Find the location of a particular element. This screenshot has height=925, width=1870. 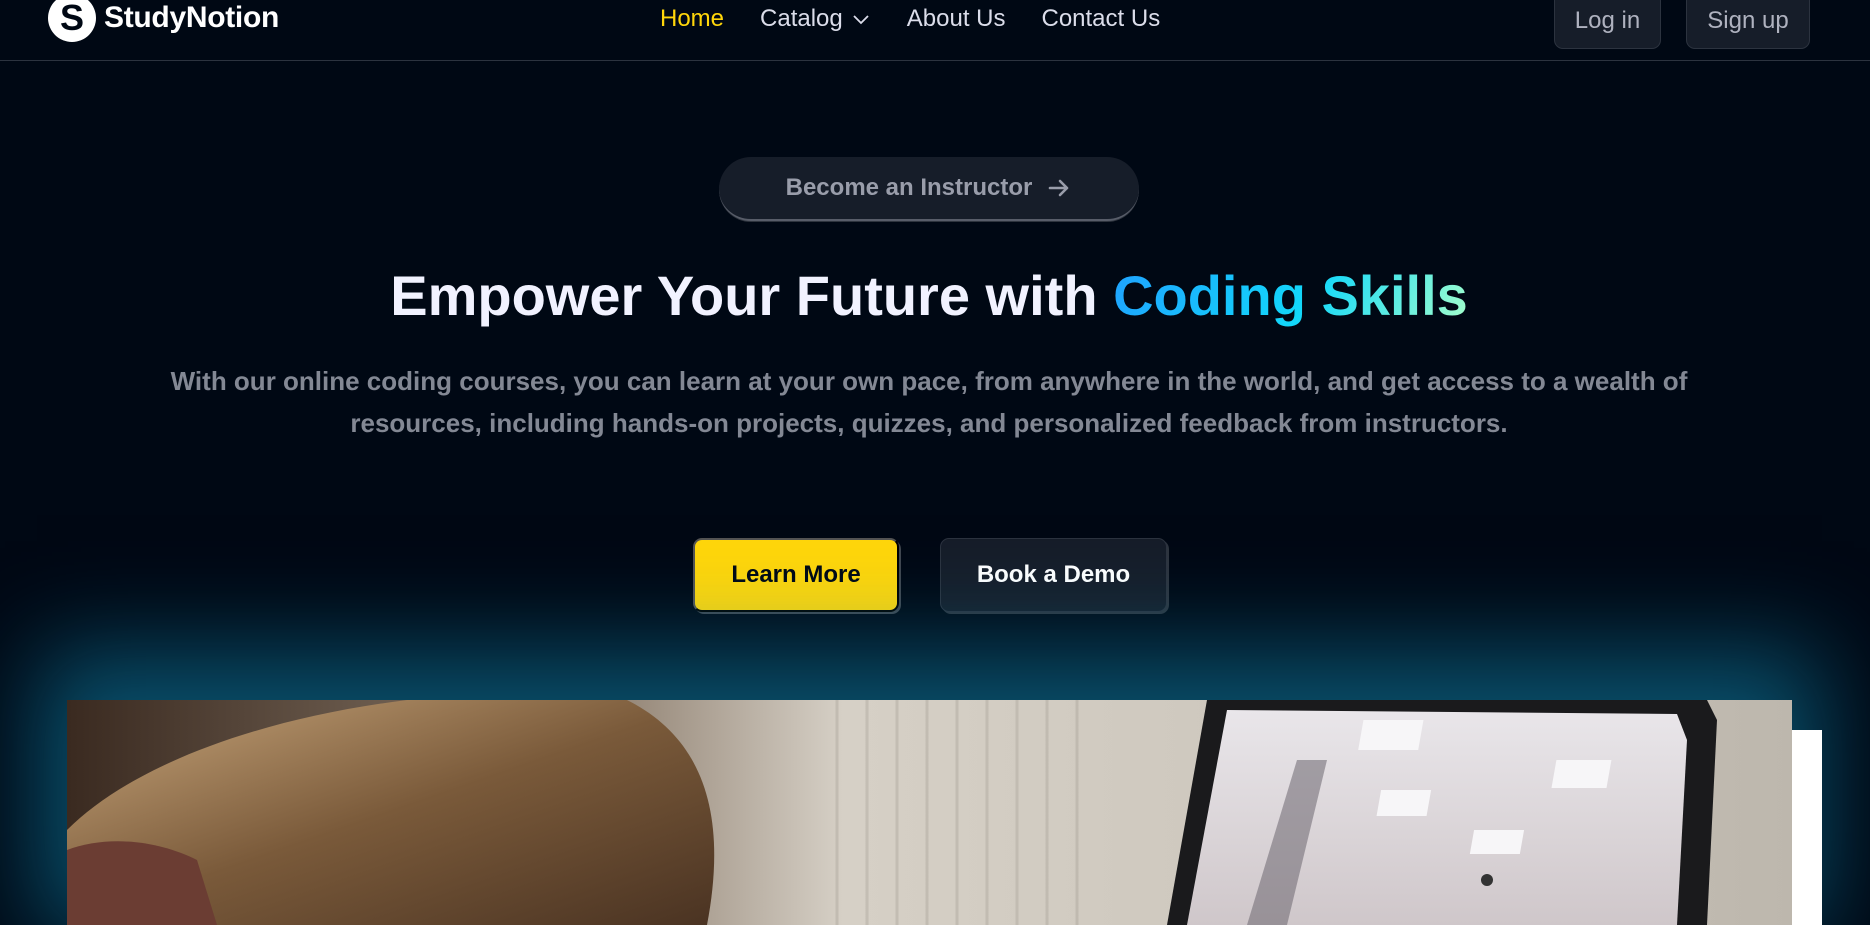

book-demo-button: Book a Demo is located at coordinates (1053, 575).